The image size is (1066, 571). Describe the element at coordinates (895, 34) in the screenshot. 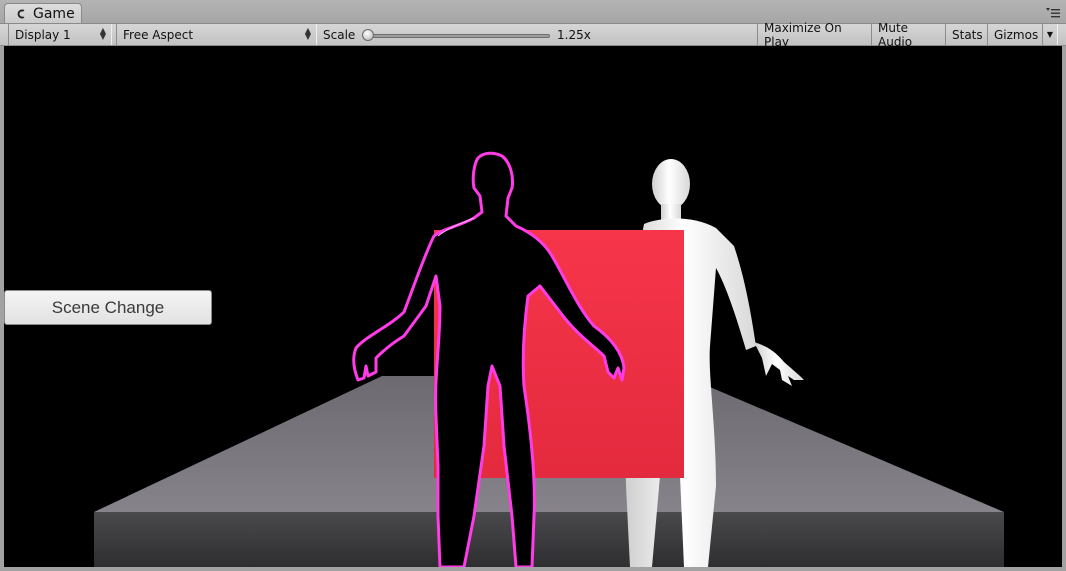

I see `mute-audio-label: Mute Audio` at that location.